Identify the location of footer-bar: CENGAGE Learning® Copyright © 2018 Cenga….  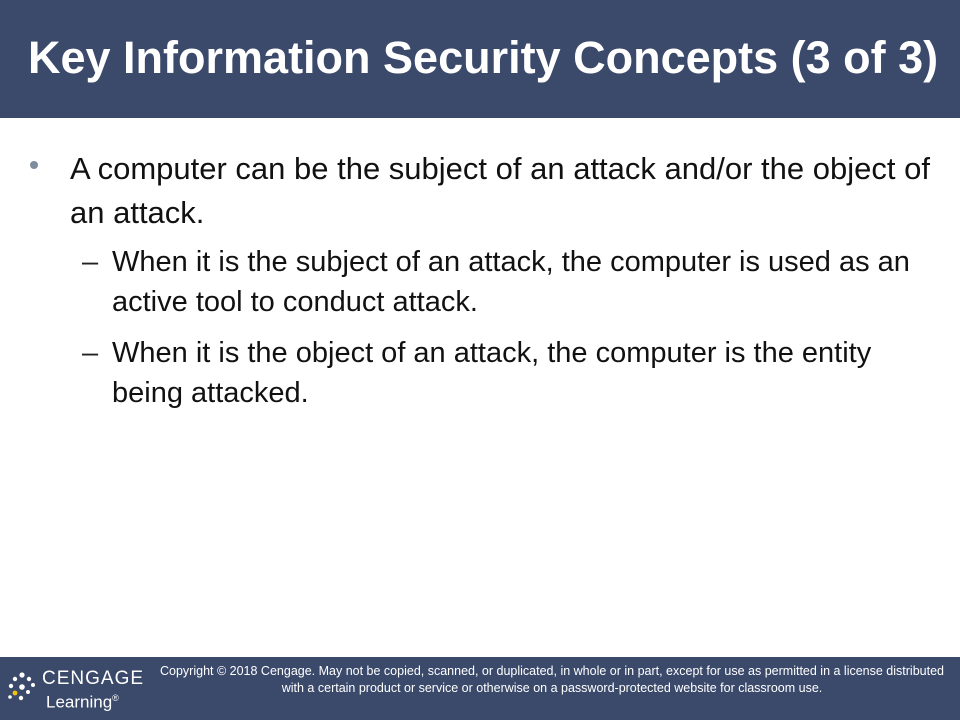
(480, 688).